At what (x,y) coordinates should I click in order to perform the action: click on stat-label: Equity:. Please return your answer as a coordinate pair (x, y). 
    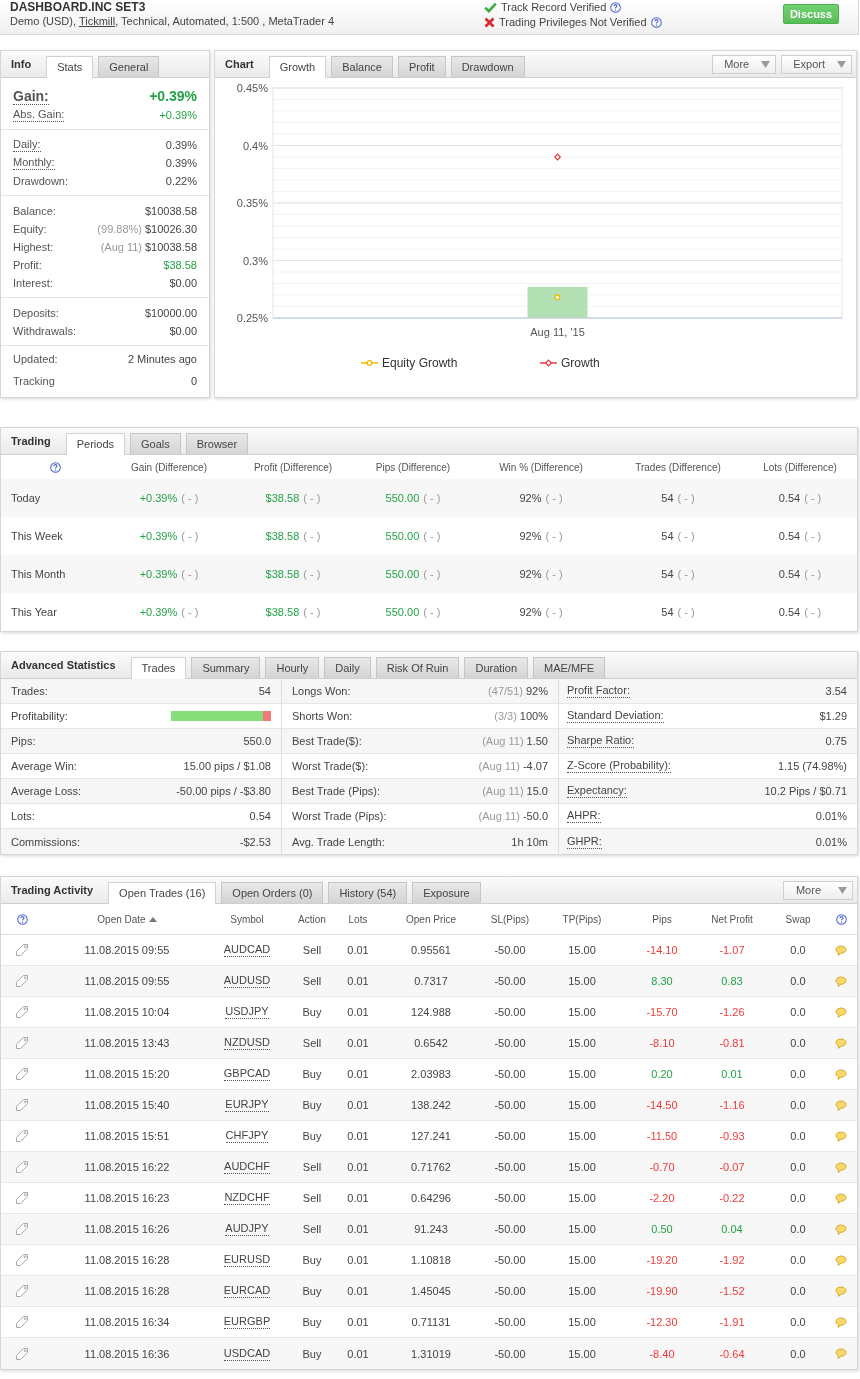
    Looking at the image, I should click on (30, 229).